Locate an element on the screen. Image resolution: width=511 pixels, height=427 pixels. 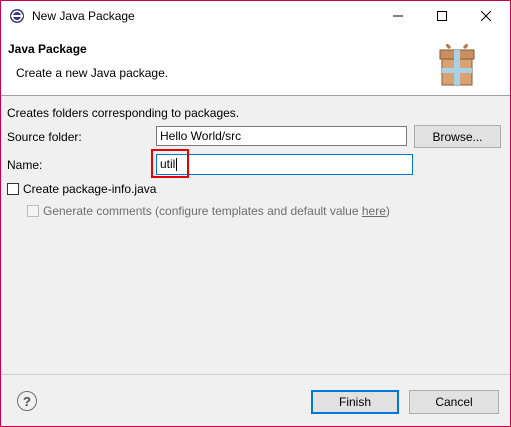
maximize-button is located at coordinates (442, 16).